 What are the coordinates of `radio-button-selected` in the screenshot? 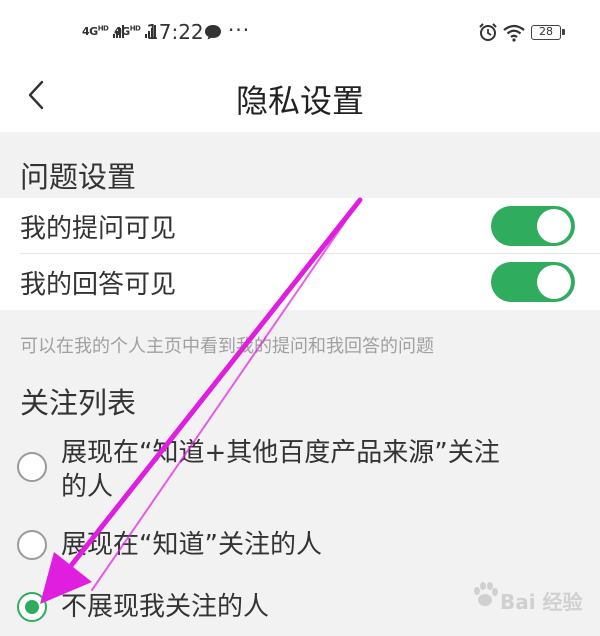 It's located at (32, 607).